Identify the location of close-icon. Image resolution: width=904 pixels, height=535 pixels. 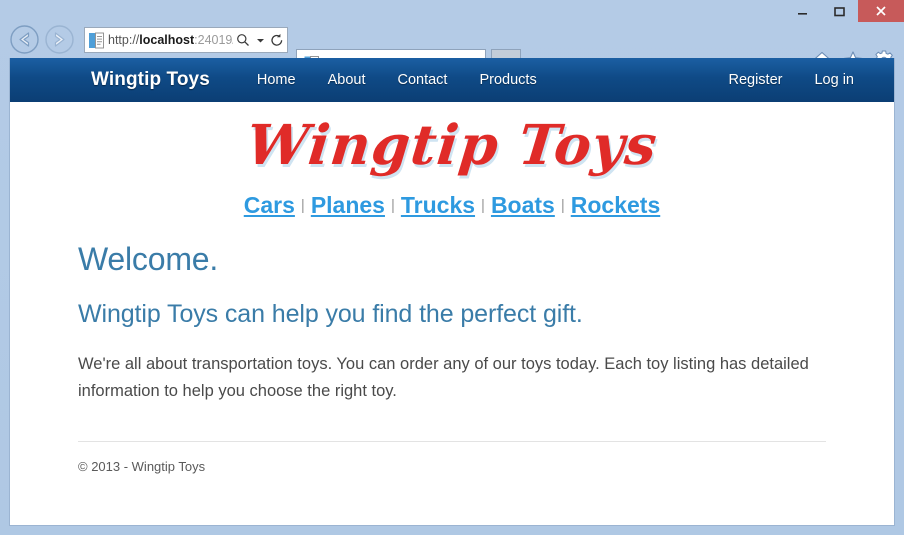
(881, 11).